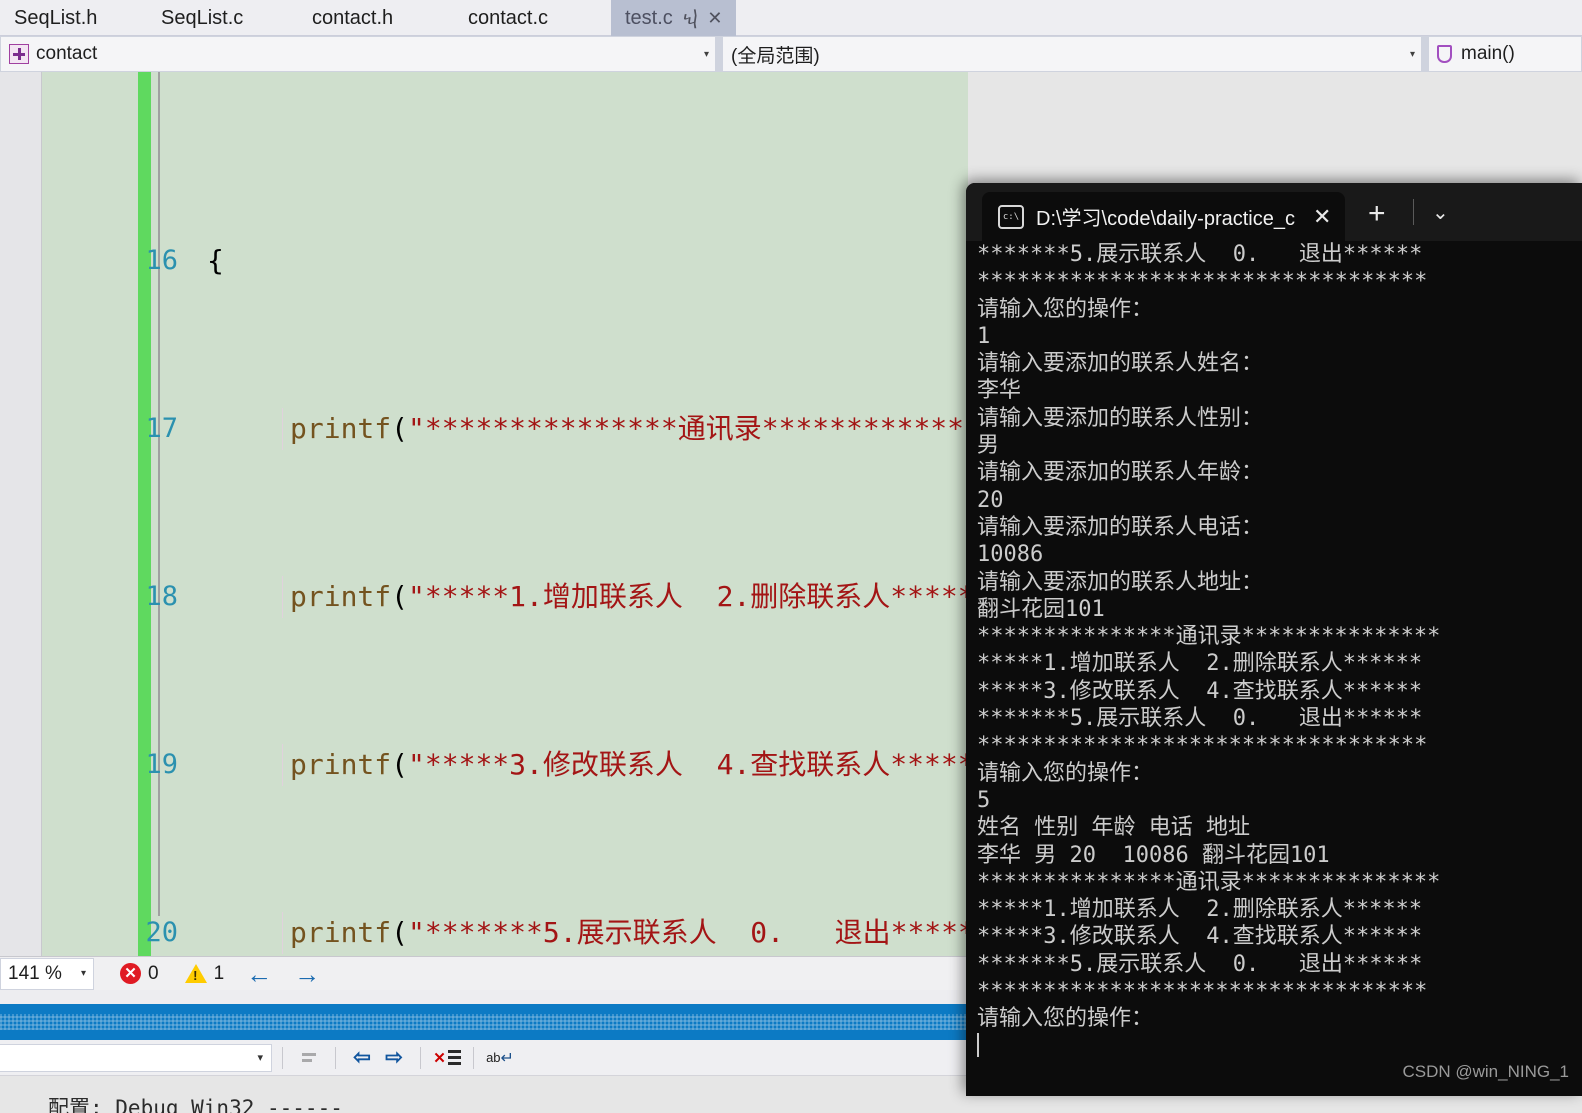 This screenshot has height=1113, width=1582. I want to click on close-tab-icon: ✕, so click(714, 18).